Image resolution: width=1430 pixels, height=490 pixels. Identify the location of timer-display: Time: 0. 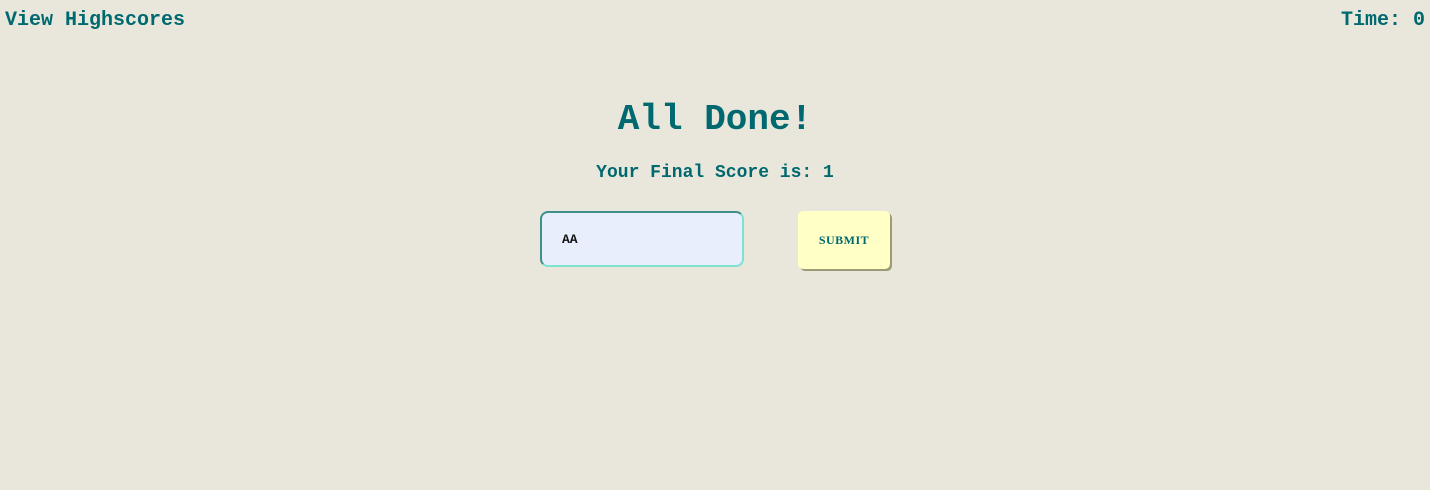
(1382, 20).